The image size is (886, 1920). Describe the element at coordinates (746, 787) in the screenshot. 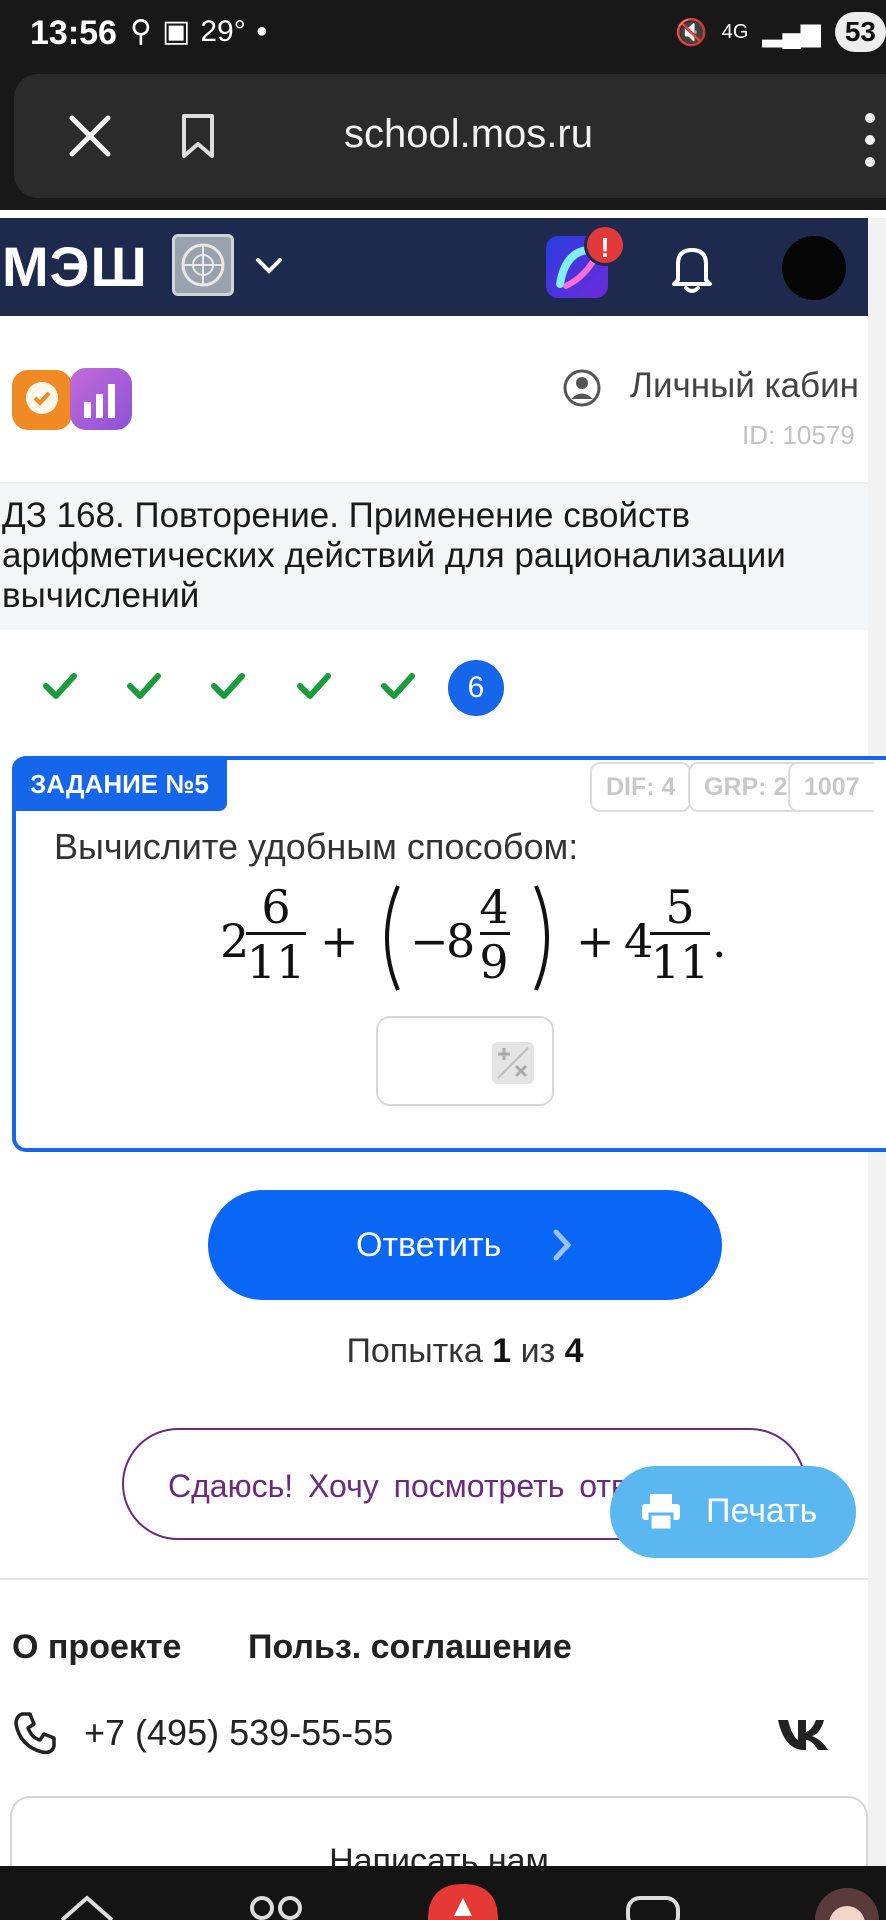

I see `tag-group: GRP: 2` at that location.